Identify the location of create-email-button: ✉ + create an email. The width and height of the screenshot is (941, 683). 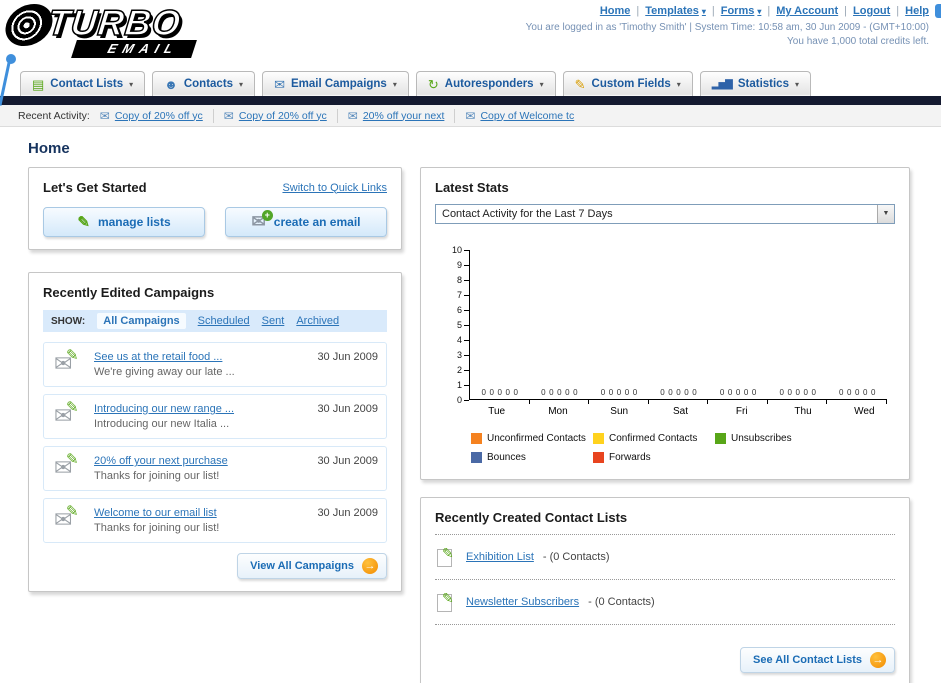
(306, 222).